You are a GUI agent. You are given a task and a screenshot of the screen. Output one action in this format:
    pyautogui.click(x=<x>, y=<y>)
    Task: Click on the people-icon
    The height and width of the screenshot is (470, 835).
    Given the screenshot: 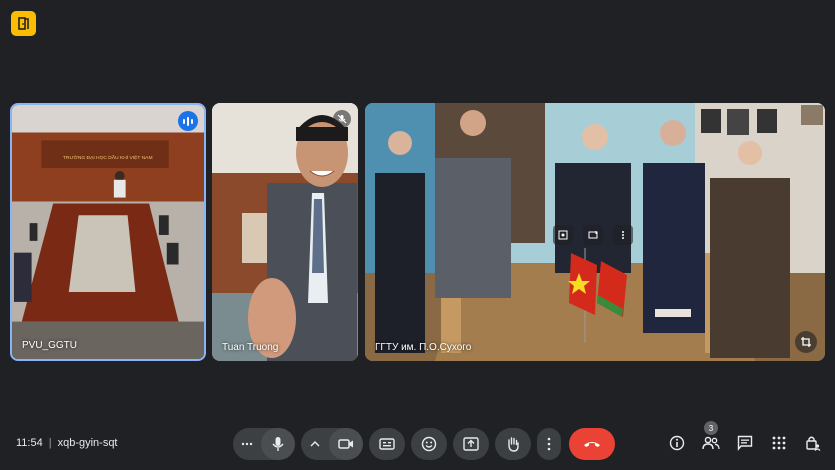 What is the action you would take?
    pyautogui.click(x=711, y=443)
    